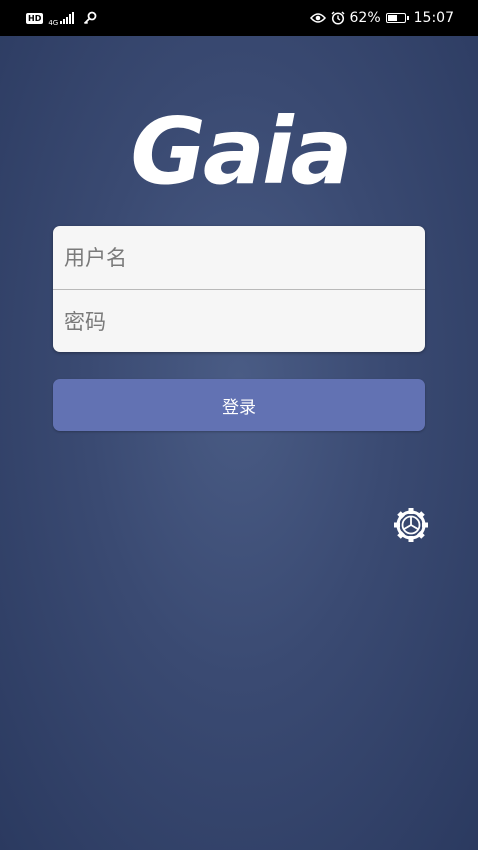  I want to click on login-form, so click(239, 289).